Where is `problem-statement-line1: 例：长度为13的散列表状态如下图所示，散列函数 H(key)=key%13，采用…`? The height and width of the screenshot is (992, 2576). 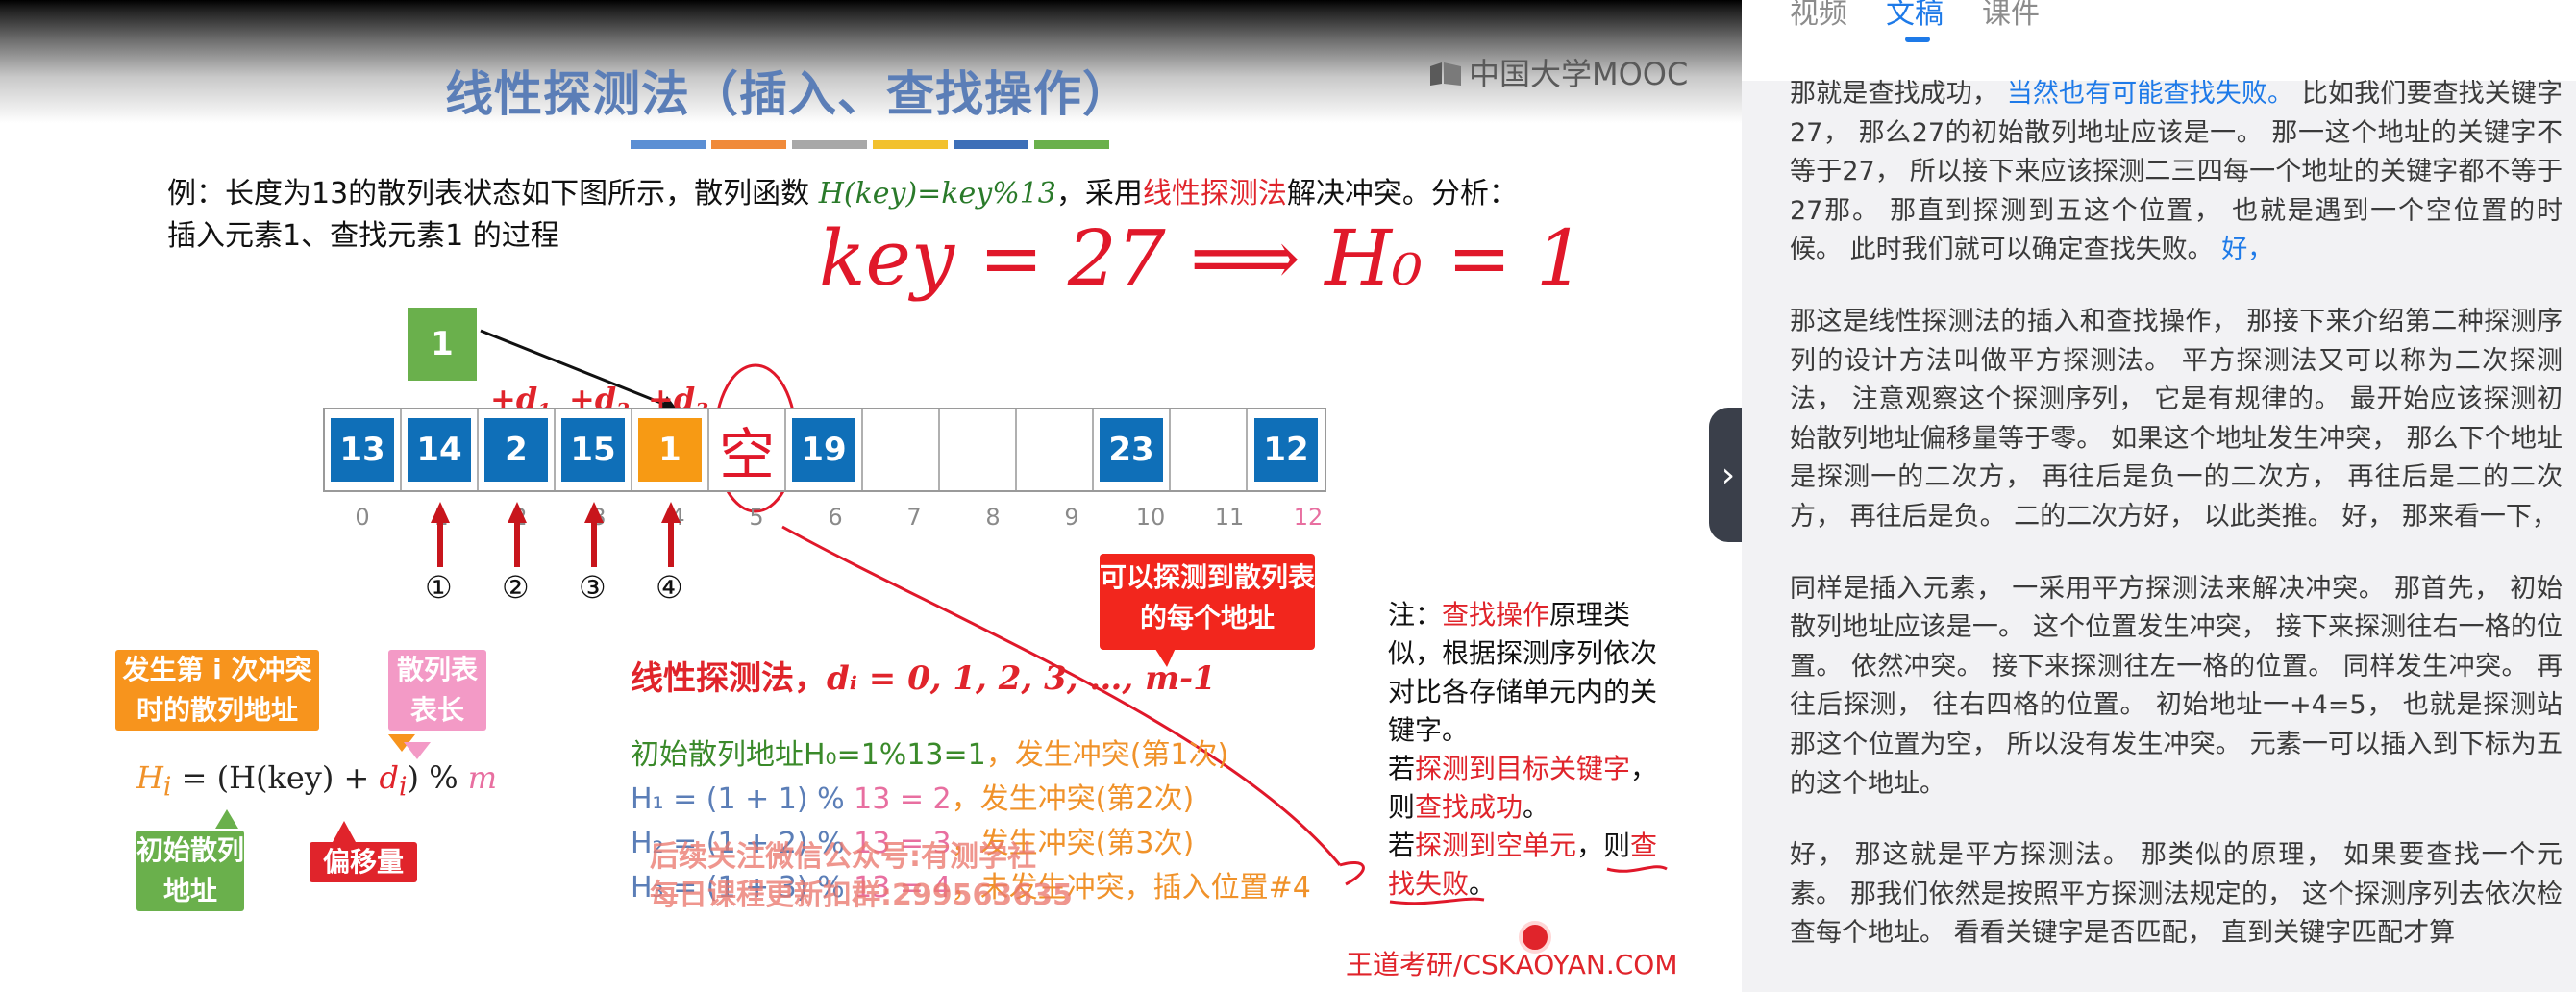 problem-statement-line1: 例：长度为13的散列表状态如下图所示，散列函数 H(key)=key%13，采用… is located at coordinates (842, 190).